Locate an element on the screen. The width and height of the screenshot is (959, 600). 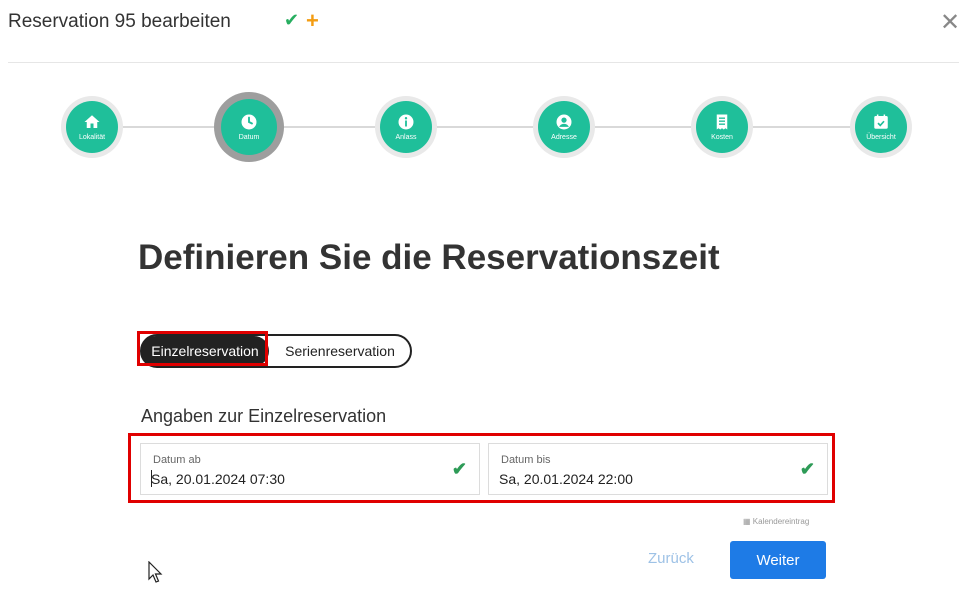
step-label: Adresse is located at coordinates (564, 137).